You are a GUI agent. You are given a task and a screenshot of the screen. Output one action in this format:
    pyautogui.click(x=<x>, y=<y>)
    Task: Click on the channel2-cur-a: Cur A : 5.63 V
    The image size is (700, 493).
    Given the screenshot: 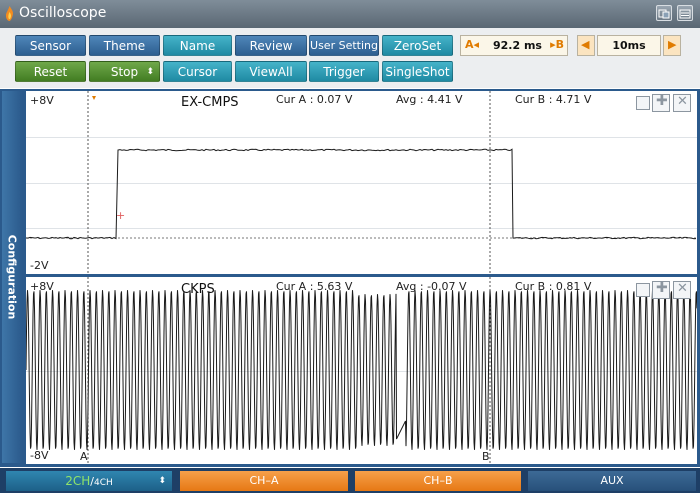 What is the action you would take?
    pyautogui.click(x=314, y=286)
    